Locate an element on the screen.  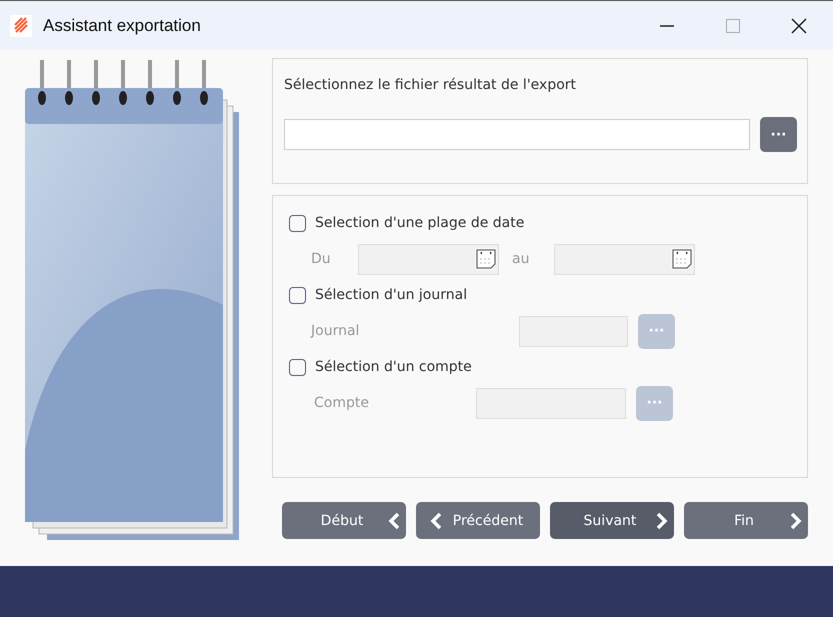
from-label: Du is located at coordinates (321, 259).